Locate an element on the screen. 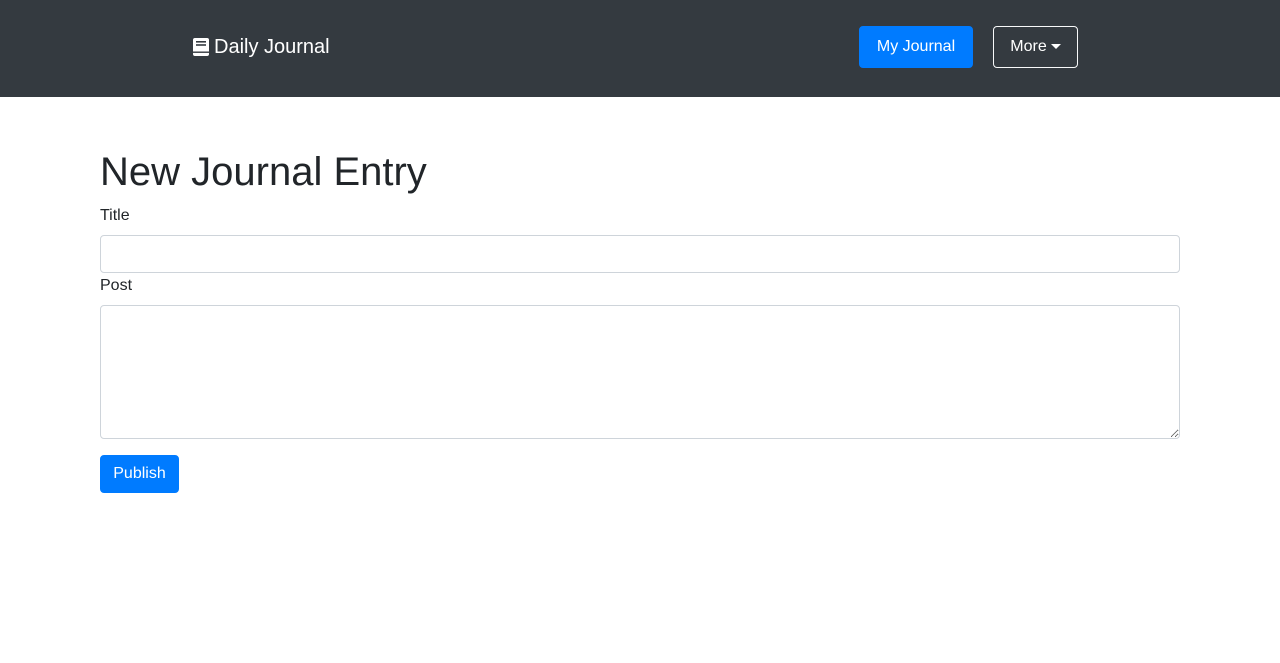  brand-link: Daily Journal is located at coordinates (261, 47).